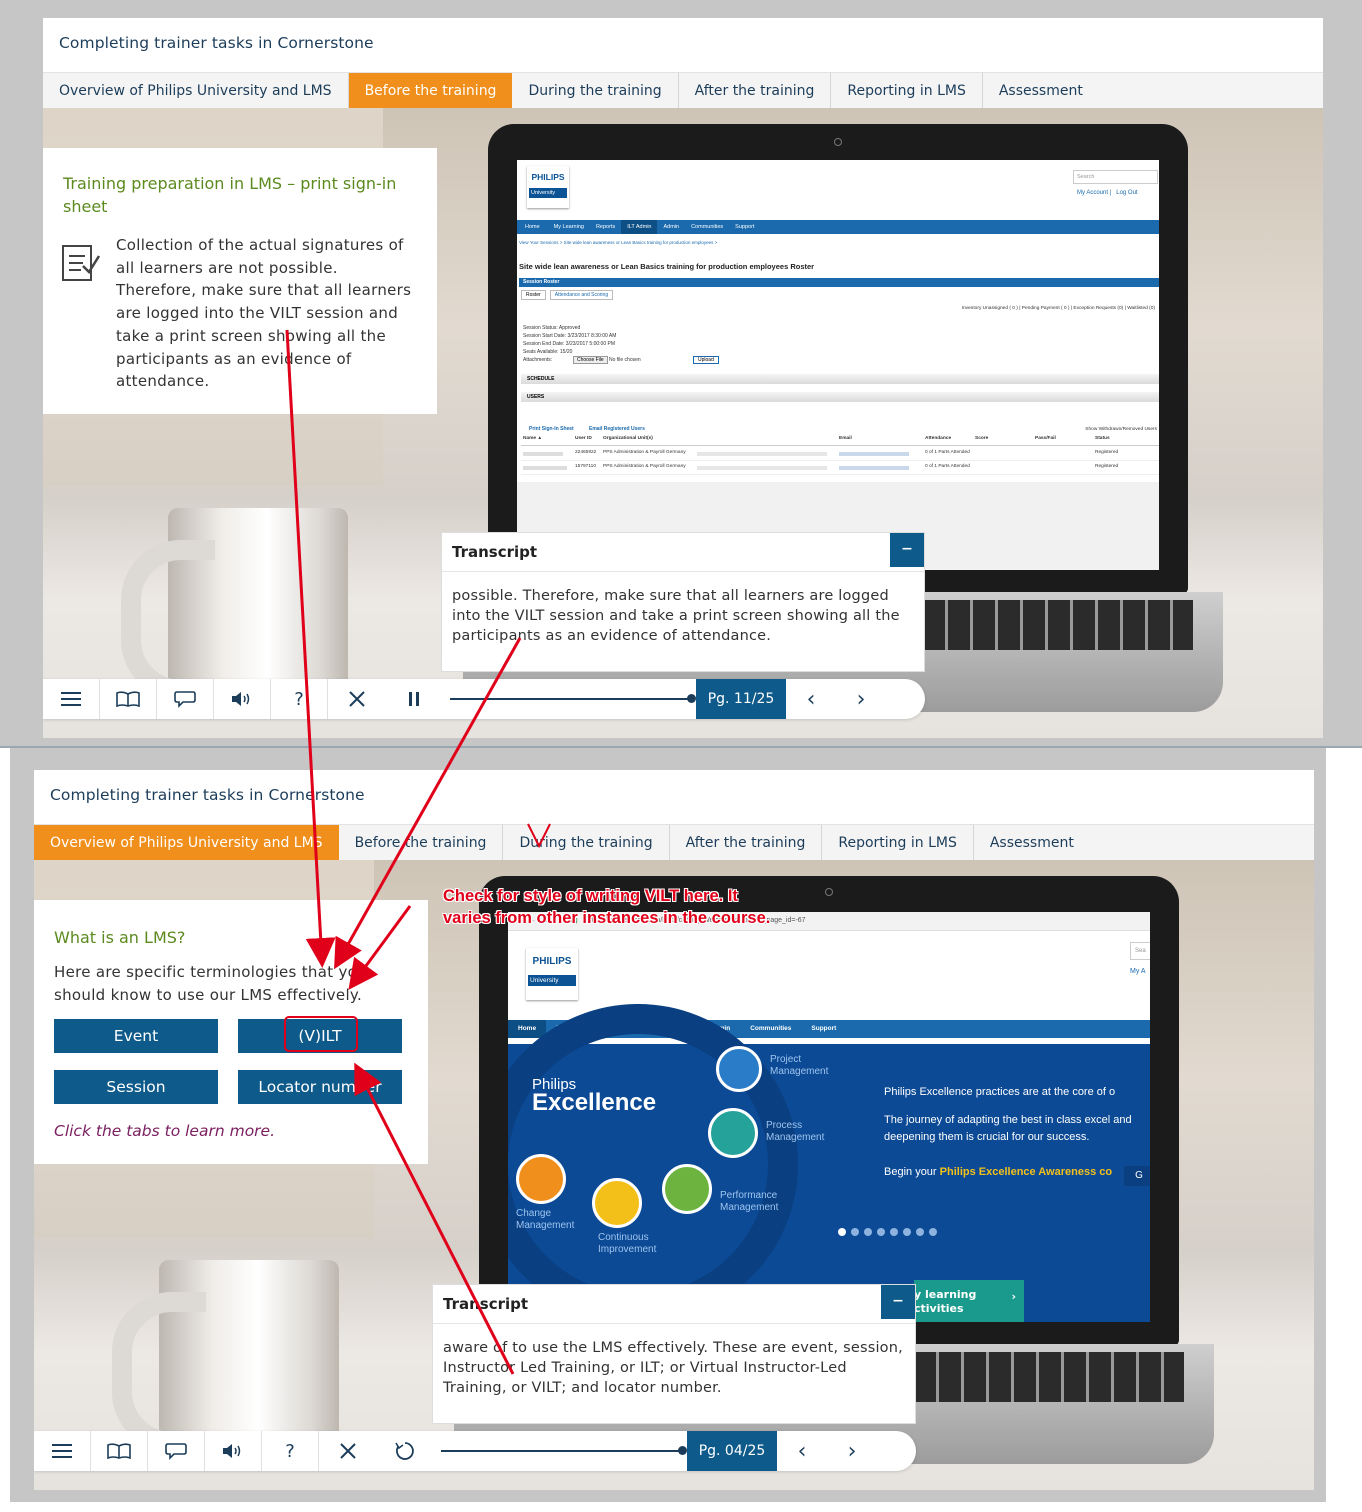 Image resolution: width=1362 pixels, height=1512 pixels. I want to click on locator-number-button: Locator number, so click(320, 1087).